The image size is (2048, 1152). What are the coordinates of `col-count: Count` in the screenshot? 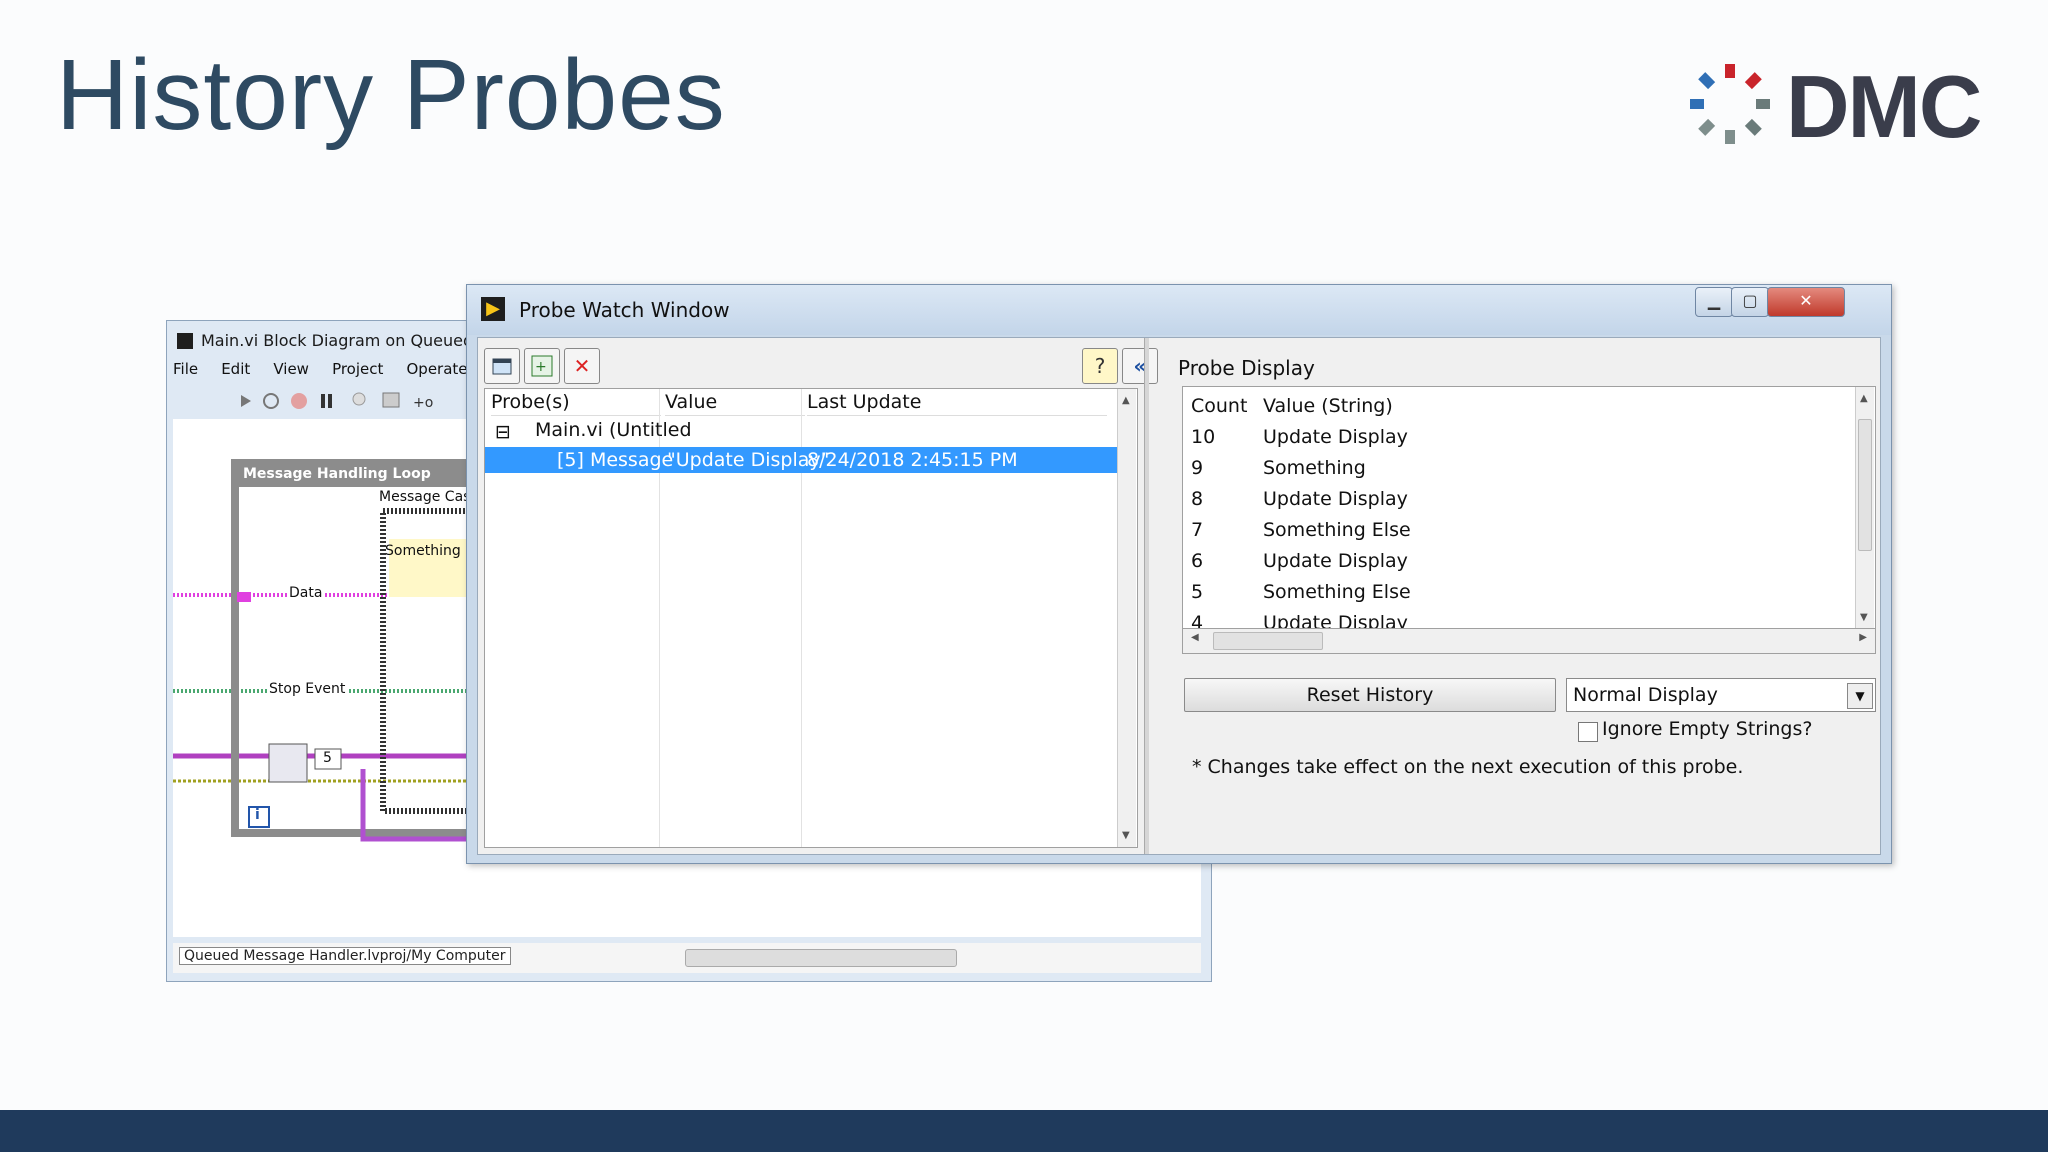 It's located at (1219, 406).